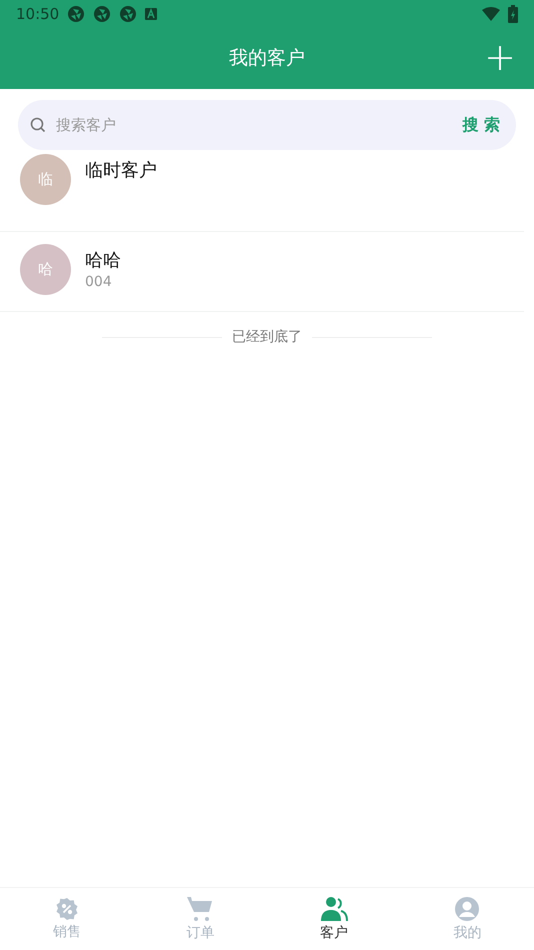  Describe the element at coordinates (481, 125) in the screenshot. I see `search-button: 搜 索` at that location.